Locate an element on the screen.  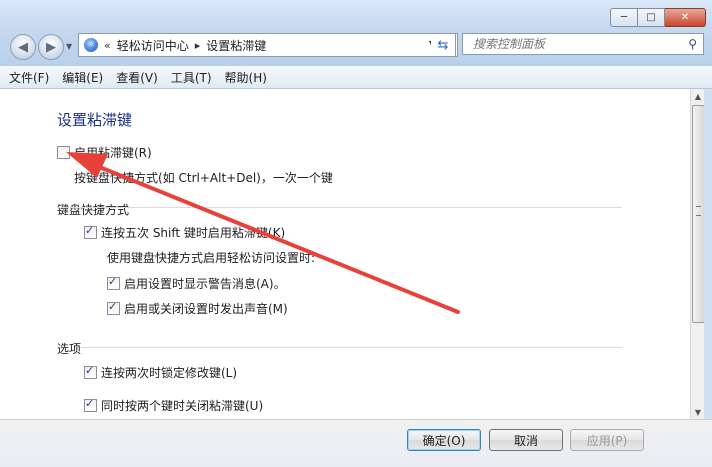
window-frame is located at coordinates (708, 277).